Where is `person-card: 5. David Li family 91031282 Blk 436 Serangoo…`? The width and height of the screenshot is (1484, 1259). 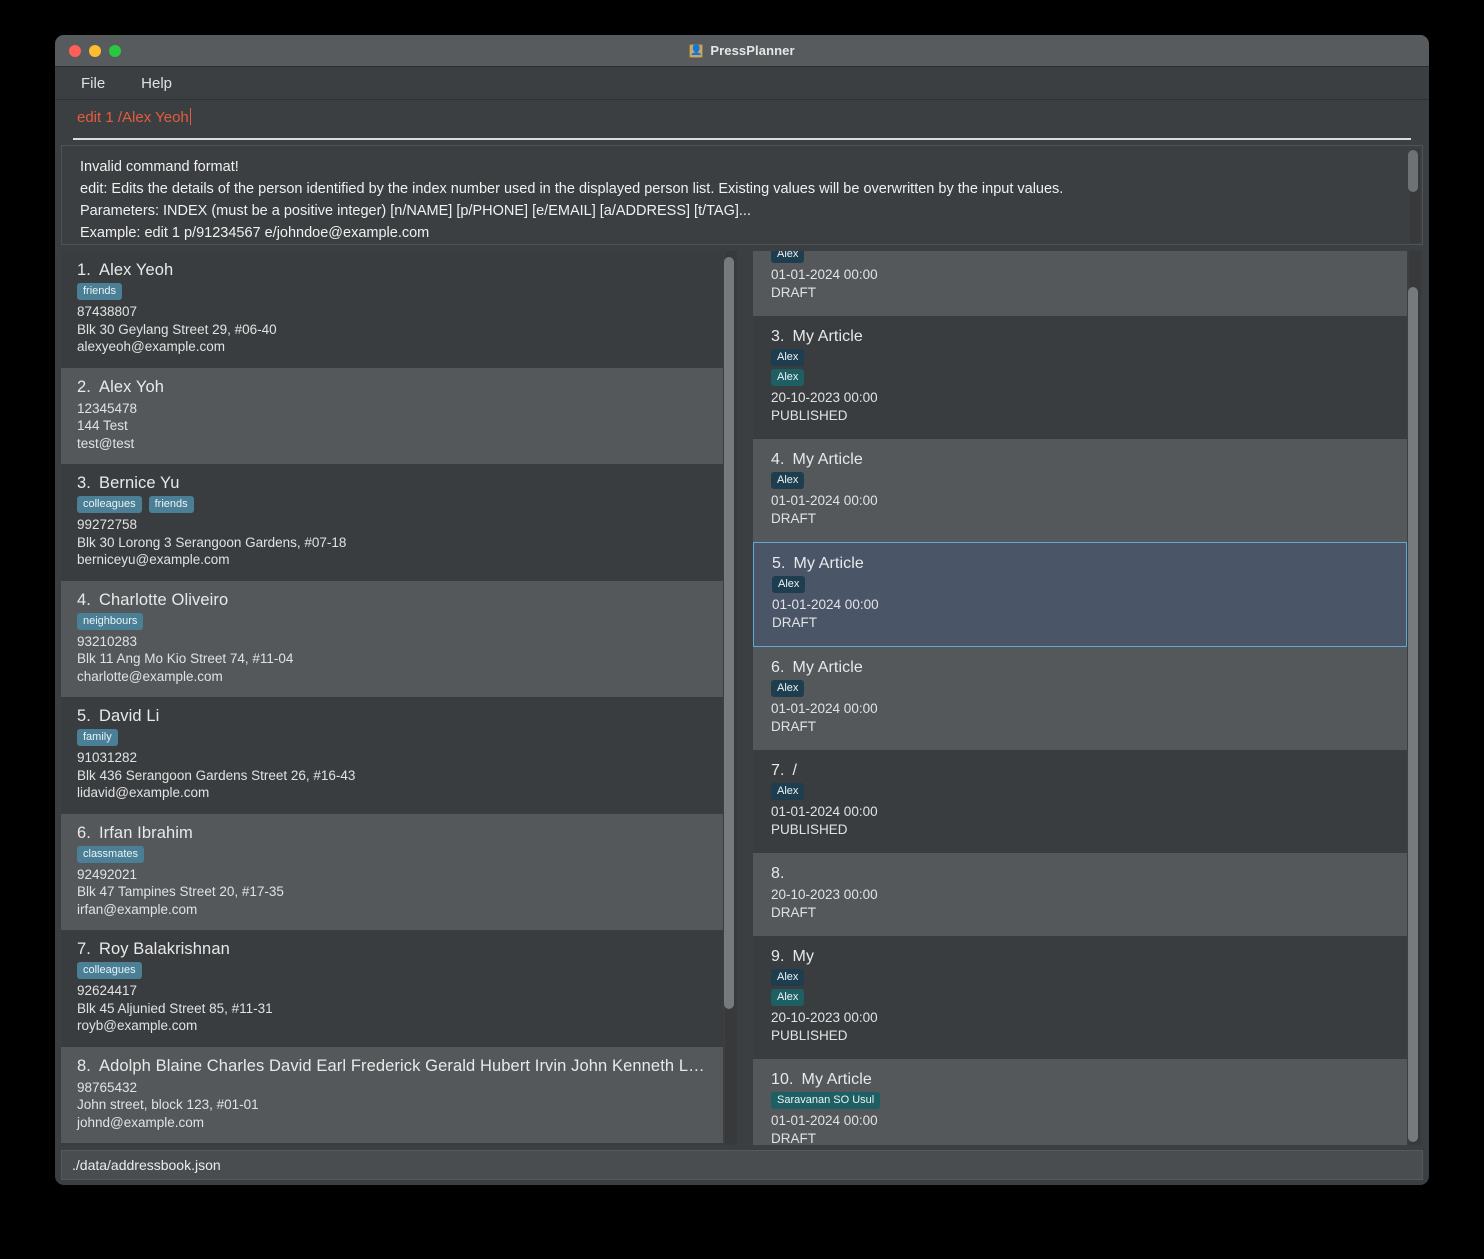 person-card: 5. David Li family 91031282 Blk 436 Serangoo… is located at coordinates (392, 755).